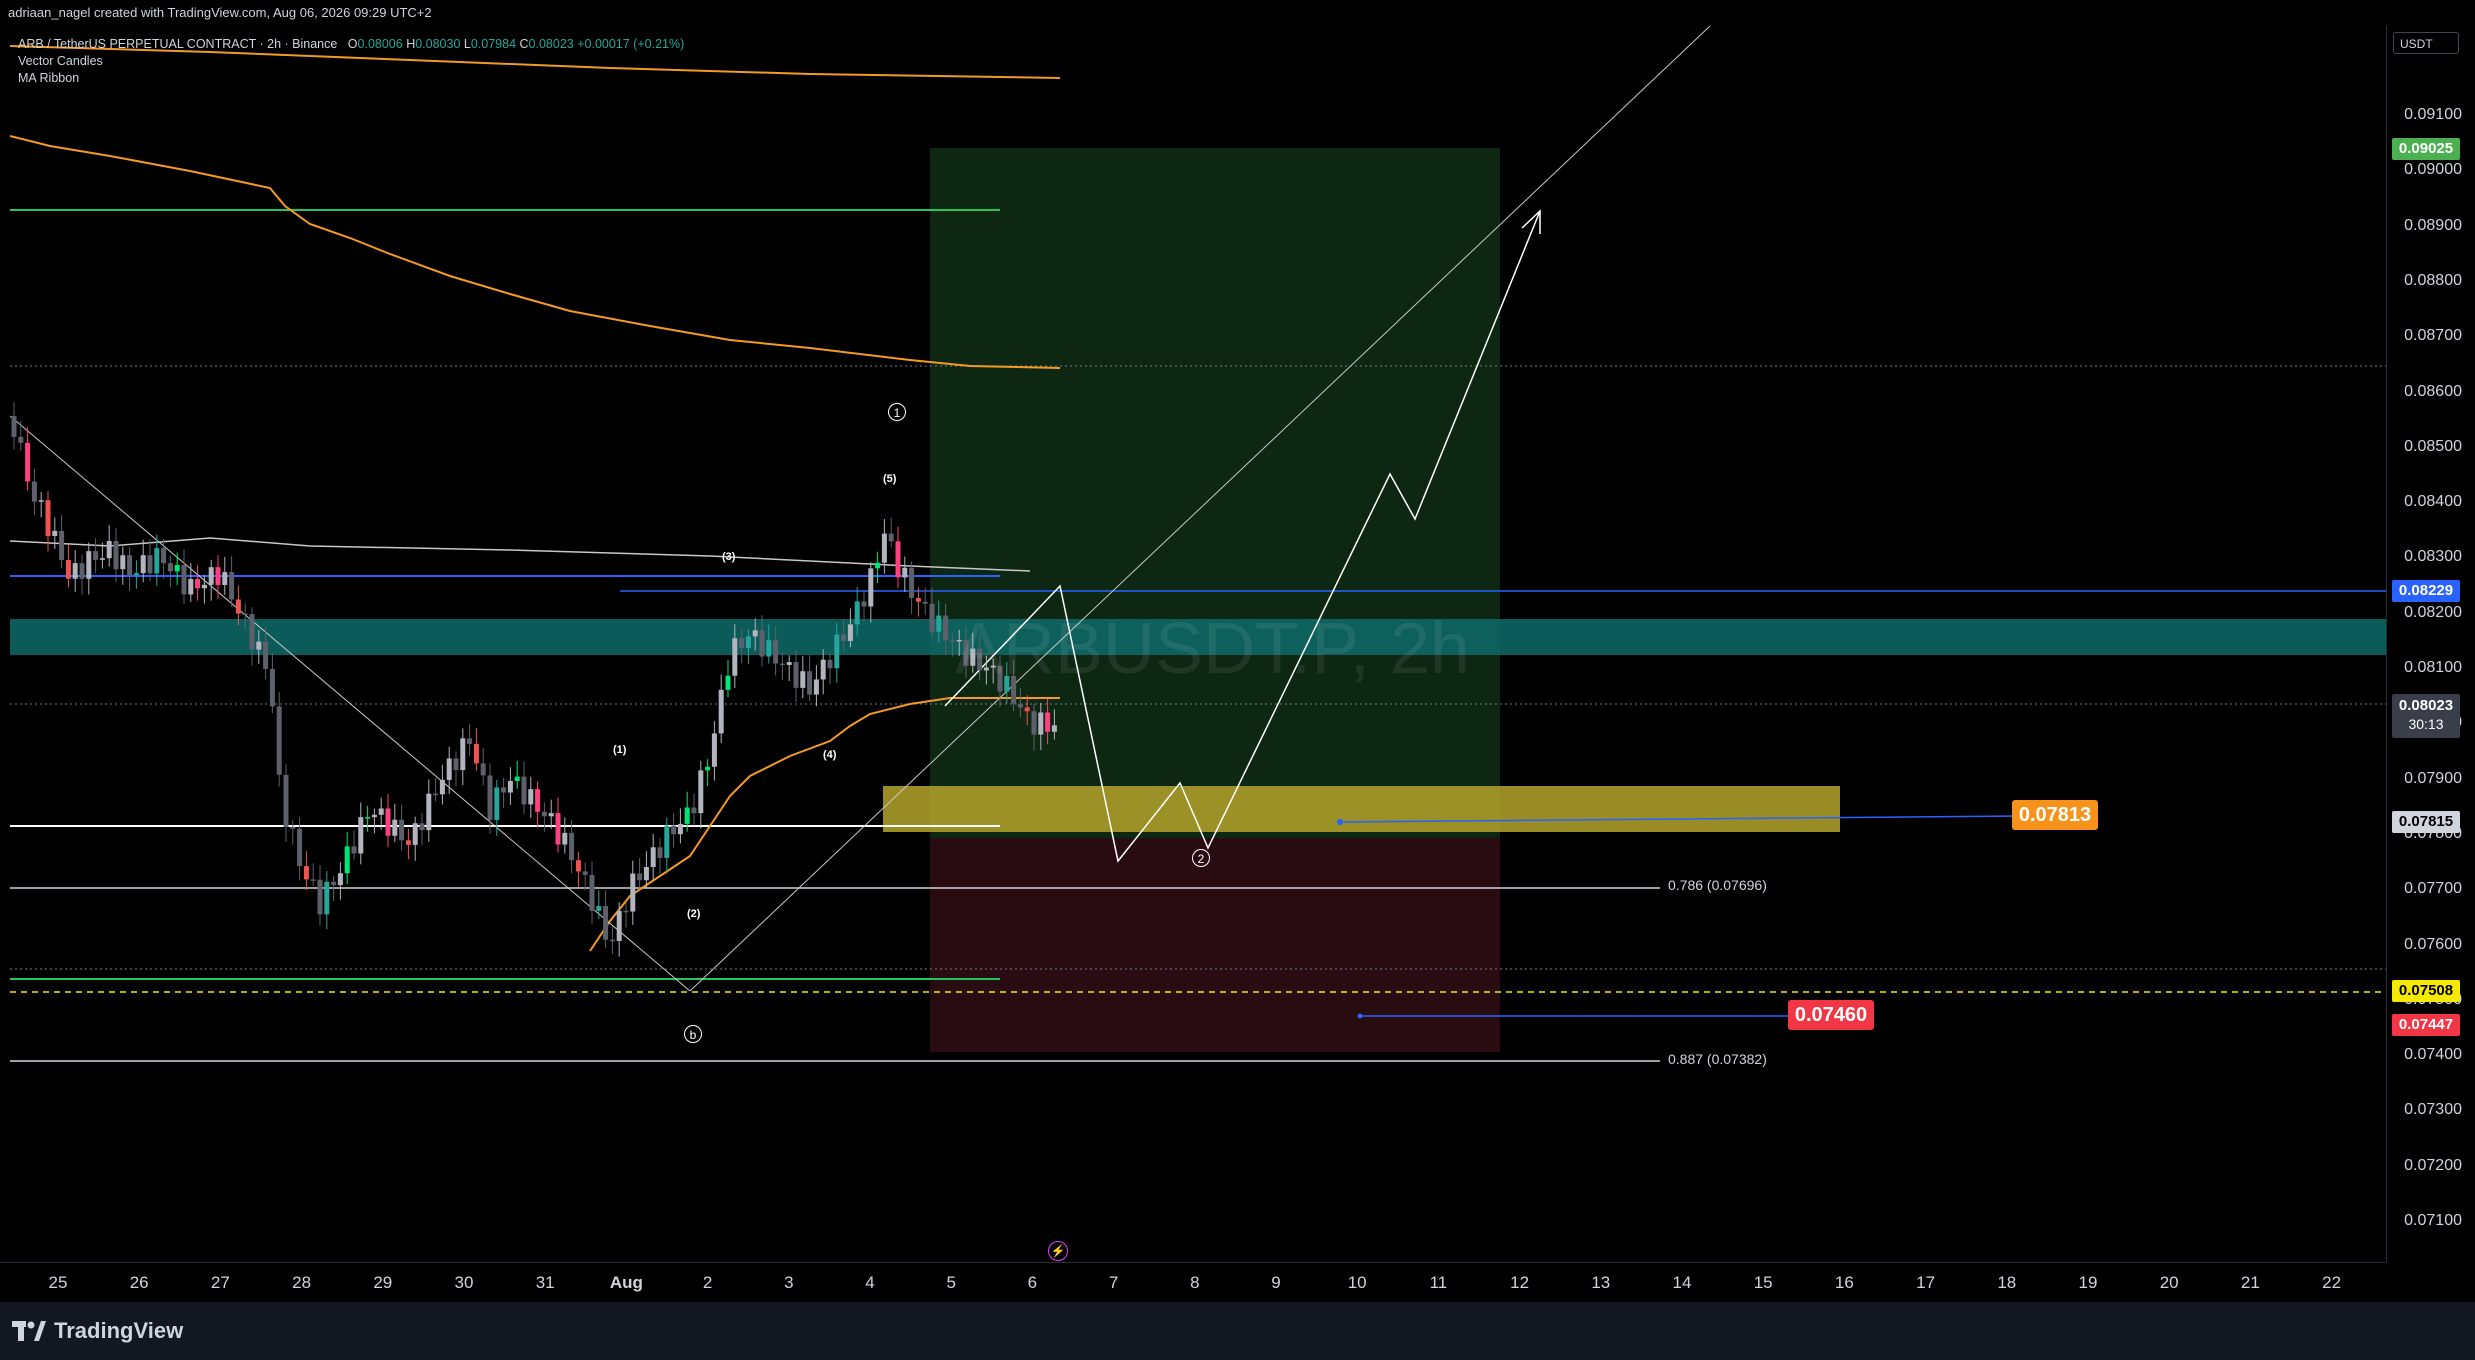 The image size is (2475, 1360). What do you see at coordinates (1438, 1282) in the screenshot?
I see `time-tick-label: 11` at bounding box center [1438, 1282].